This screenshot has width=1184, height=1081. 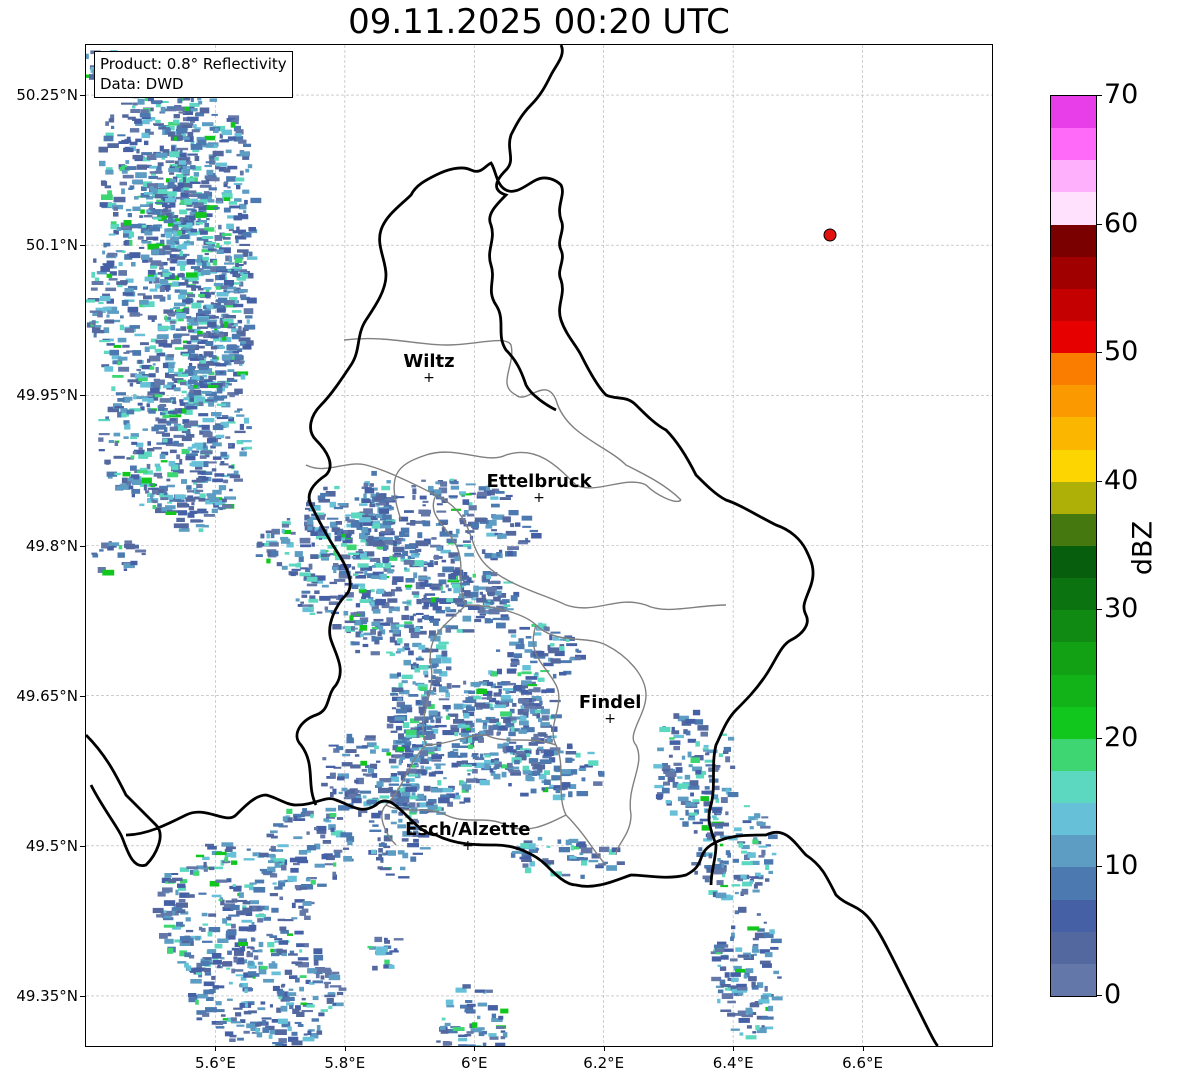 I want to click on figure-title: 09.11.2025 00:20 UTC, so click(x=539, y=22).